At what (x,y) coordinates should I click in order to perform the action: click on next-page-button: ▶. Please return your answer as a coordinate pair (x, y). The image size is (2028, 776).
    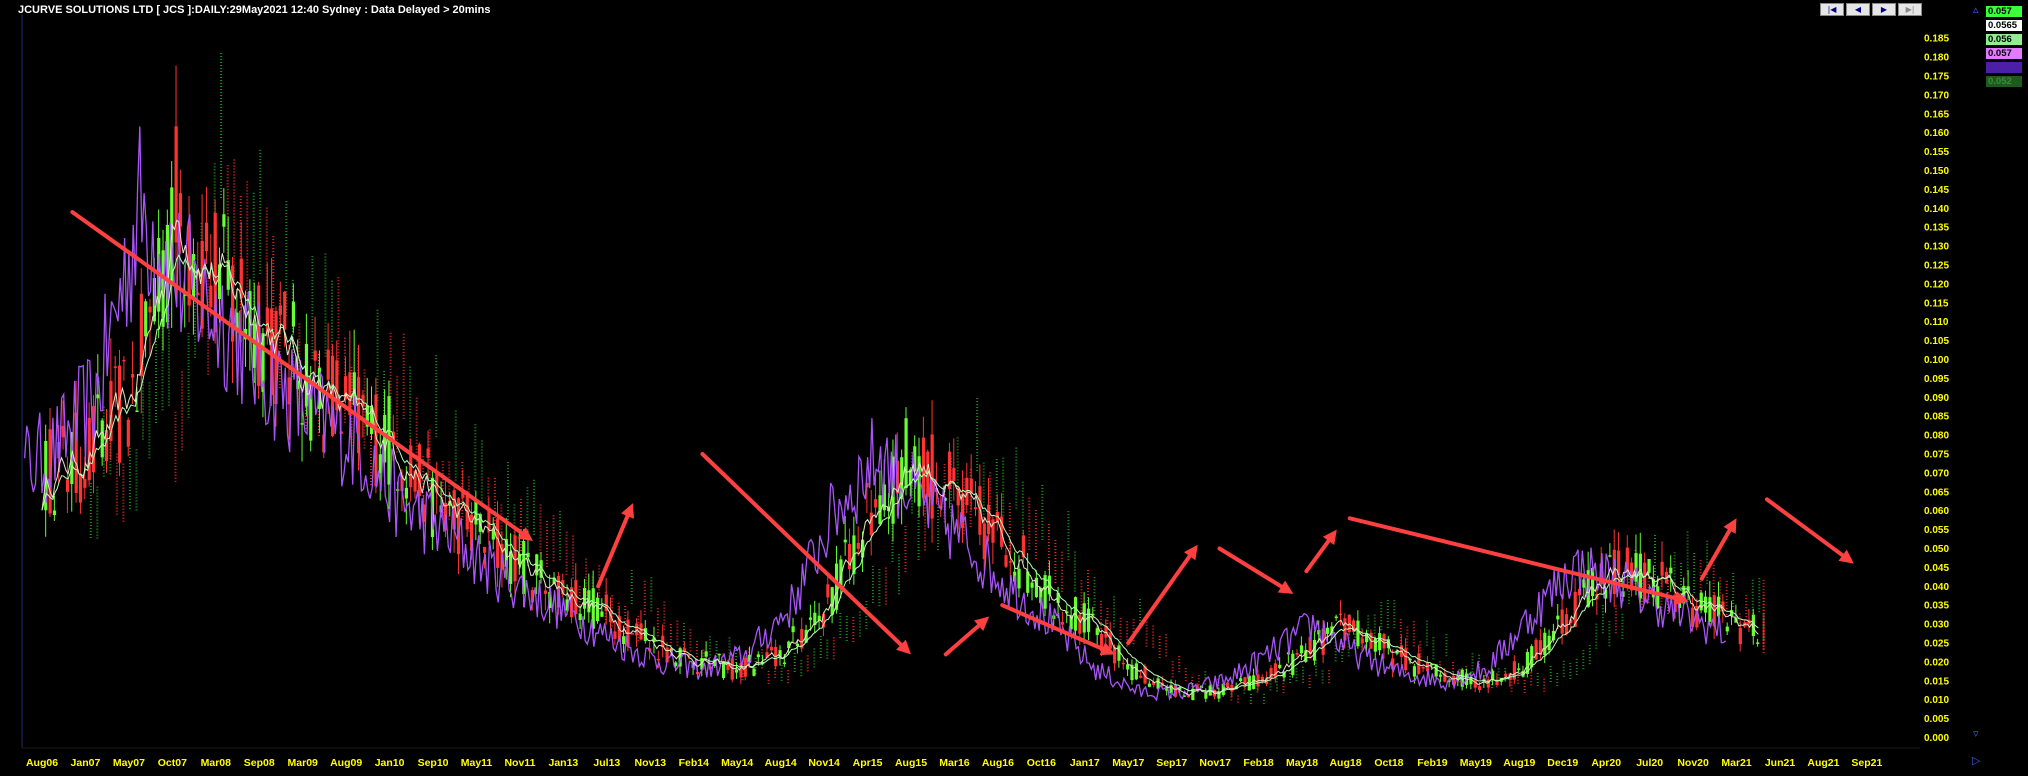
    Looking at the image, I should click on (1884, 9).